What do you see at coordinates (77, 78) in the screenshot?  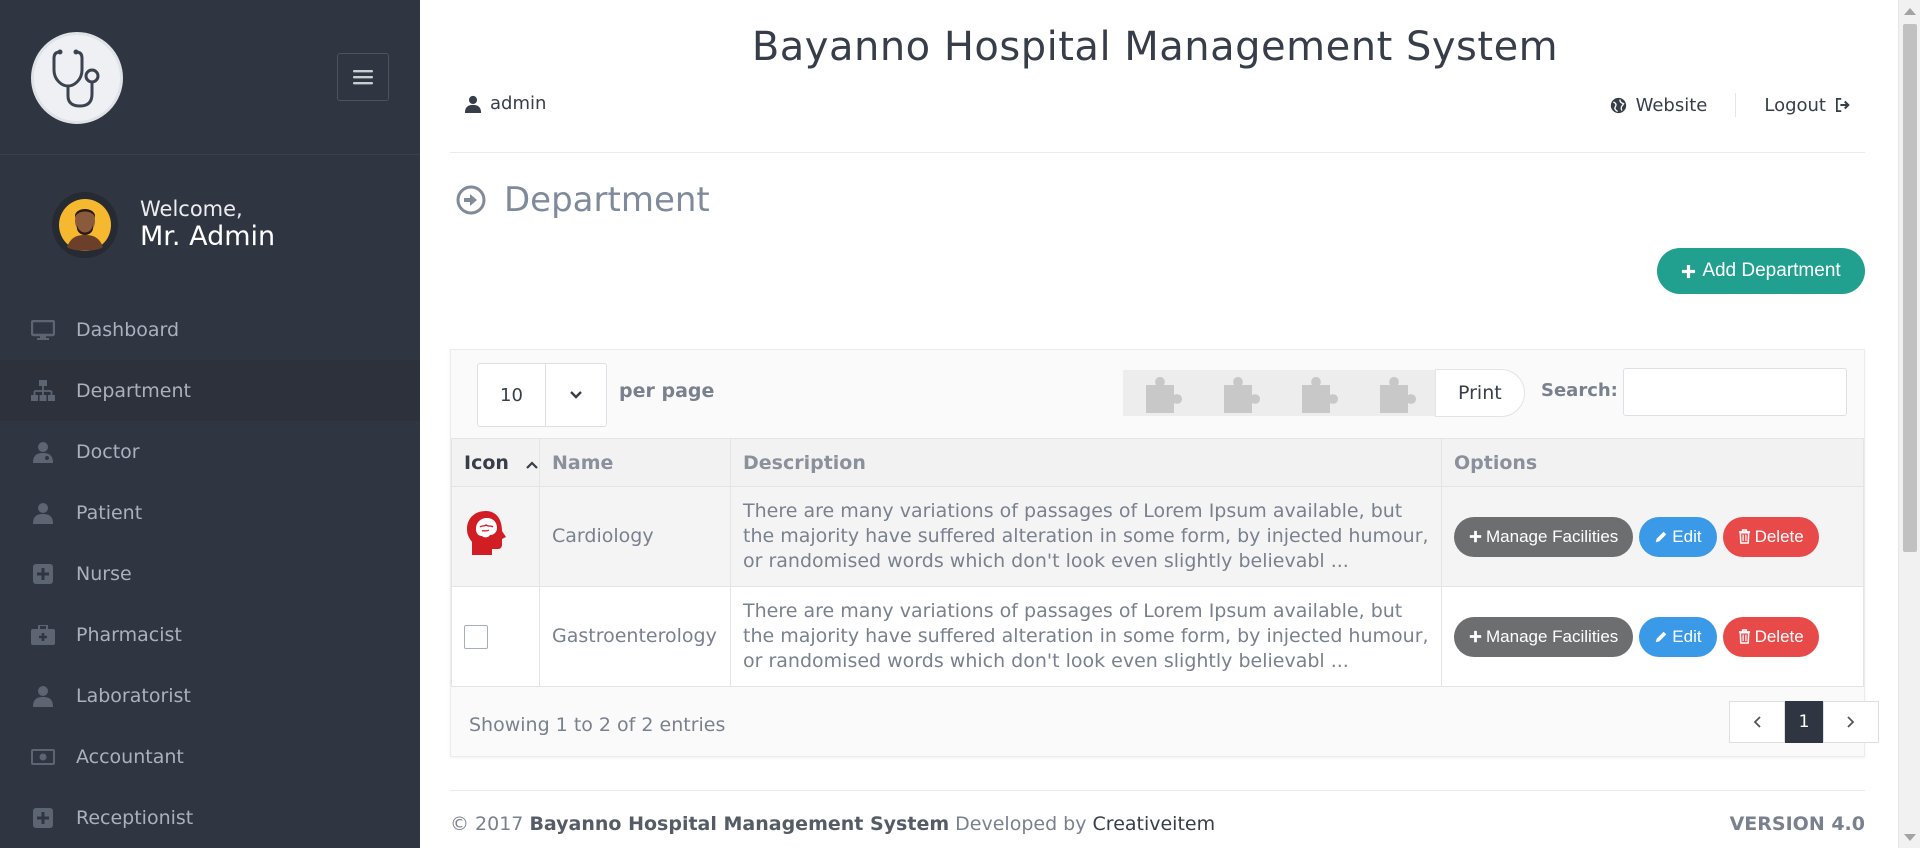 I see `stethoscope-logo-icon` at bounding box center [77, 78].